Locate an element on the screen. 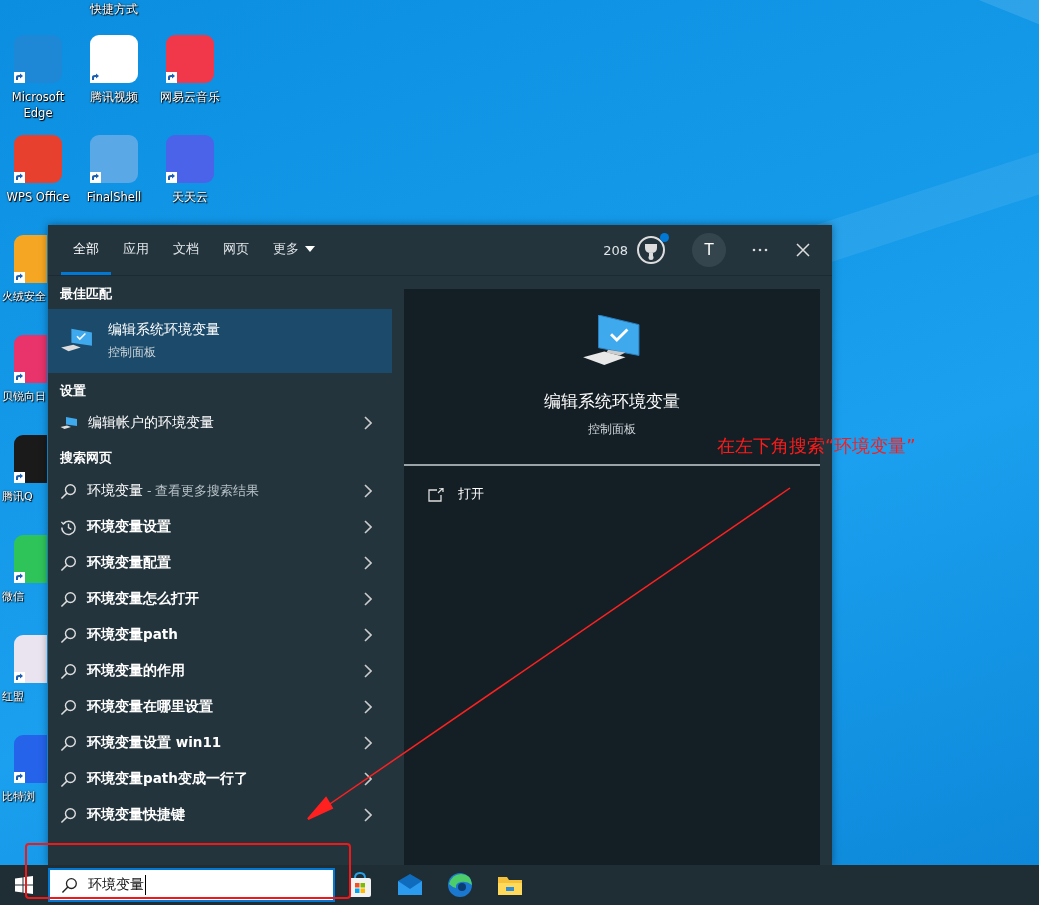 The height and width of the screenshot is (905, 1039). web-search-suggestion: 环境变量怎么打开 is located at coordinates (220, 599).